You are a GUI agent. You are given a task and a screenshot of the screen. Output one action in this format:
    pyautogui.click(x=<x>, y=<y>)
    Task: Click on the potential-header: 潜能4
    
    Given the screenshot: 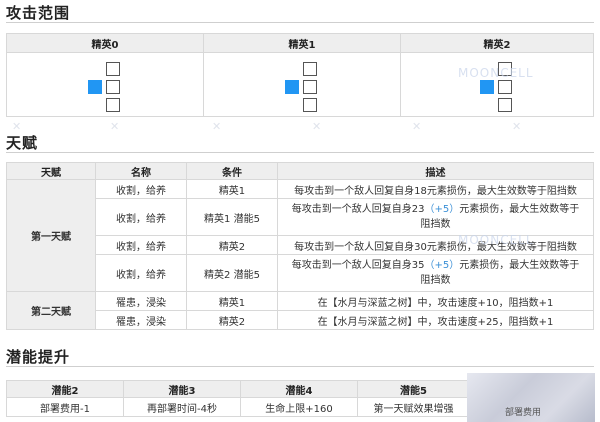 What is the action you would take?
    pyautogui.click(x=299, y=389)
    